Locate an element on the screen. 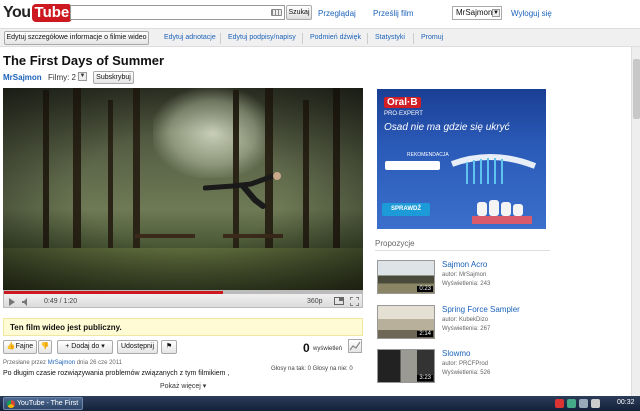  youtube-logo: You Tube is located at coordinates (38, 12).